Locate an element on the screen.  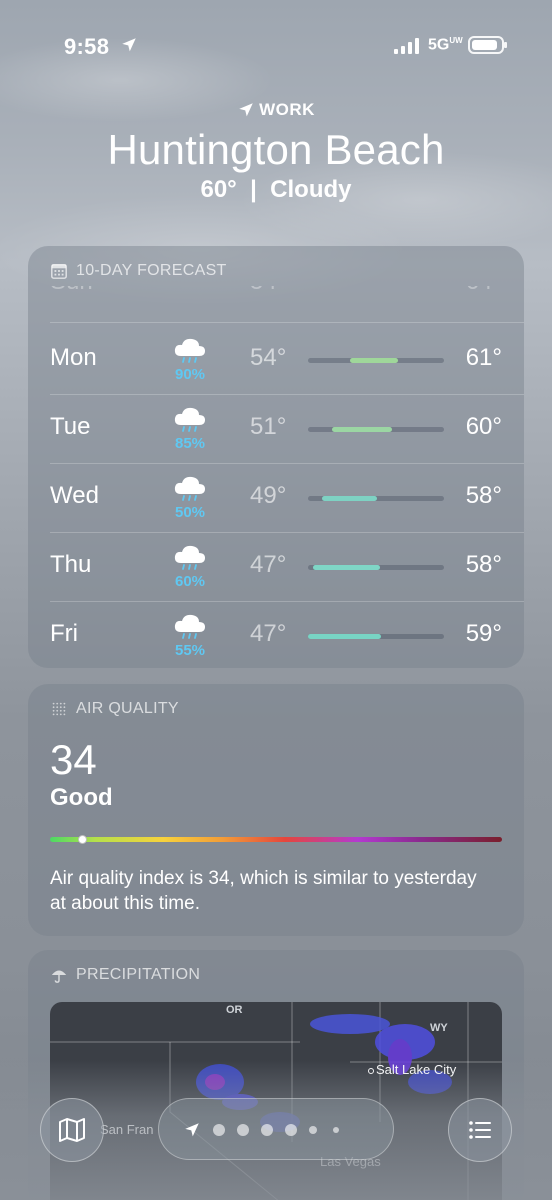
forecast-row: Wed 50% 49° 58° is located at coordinates (276, 498).